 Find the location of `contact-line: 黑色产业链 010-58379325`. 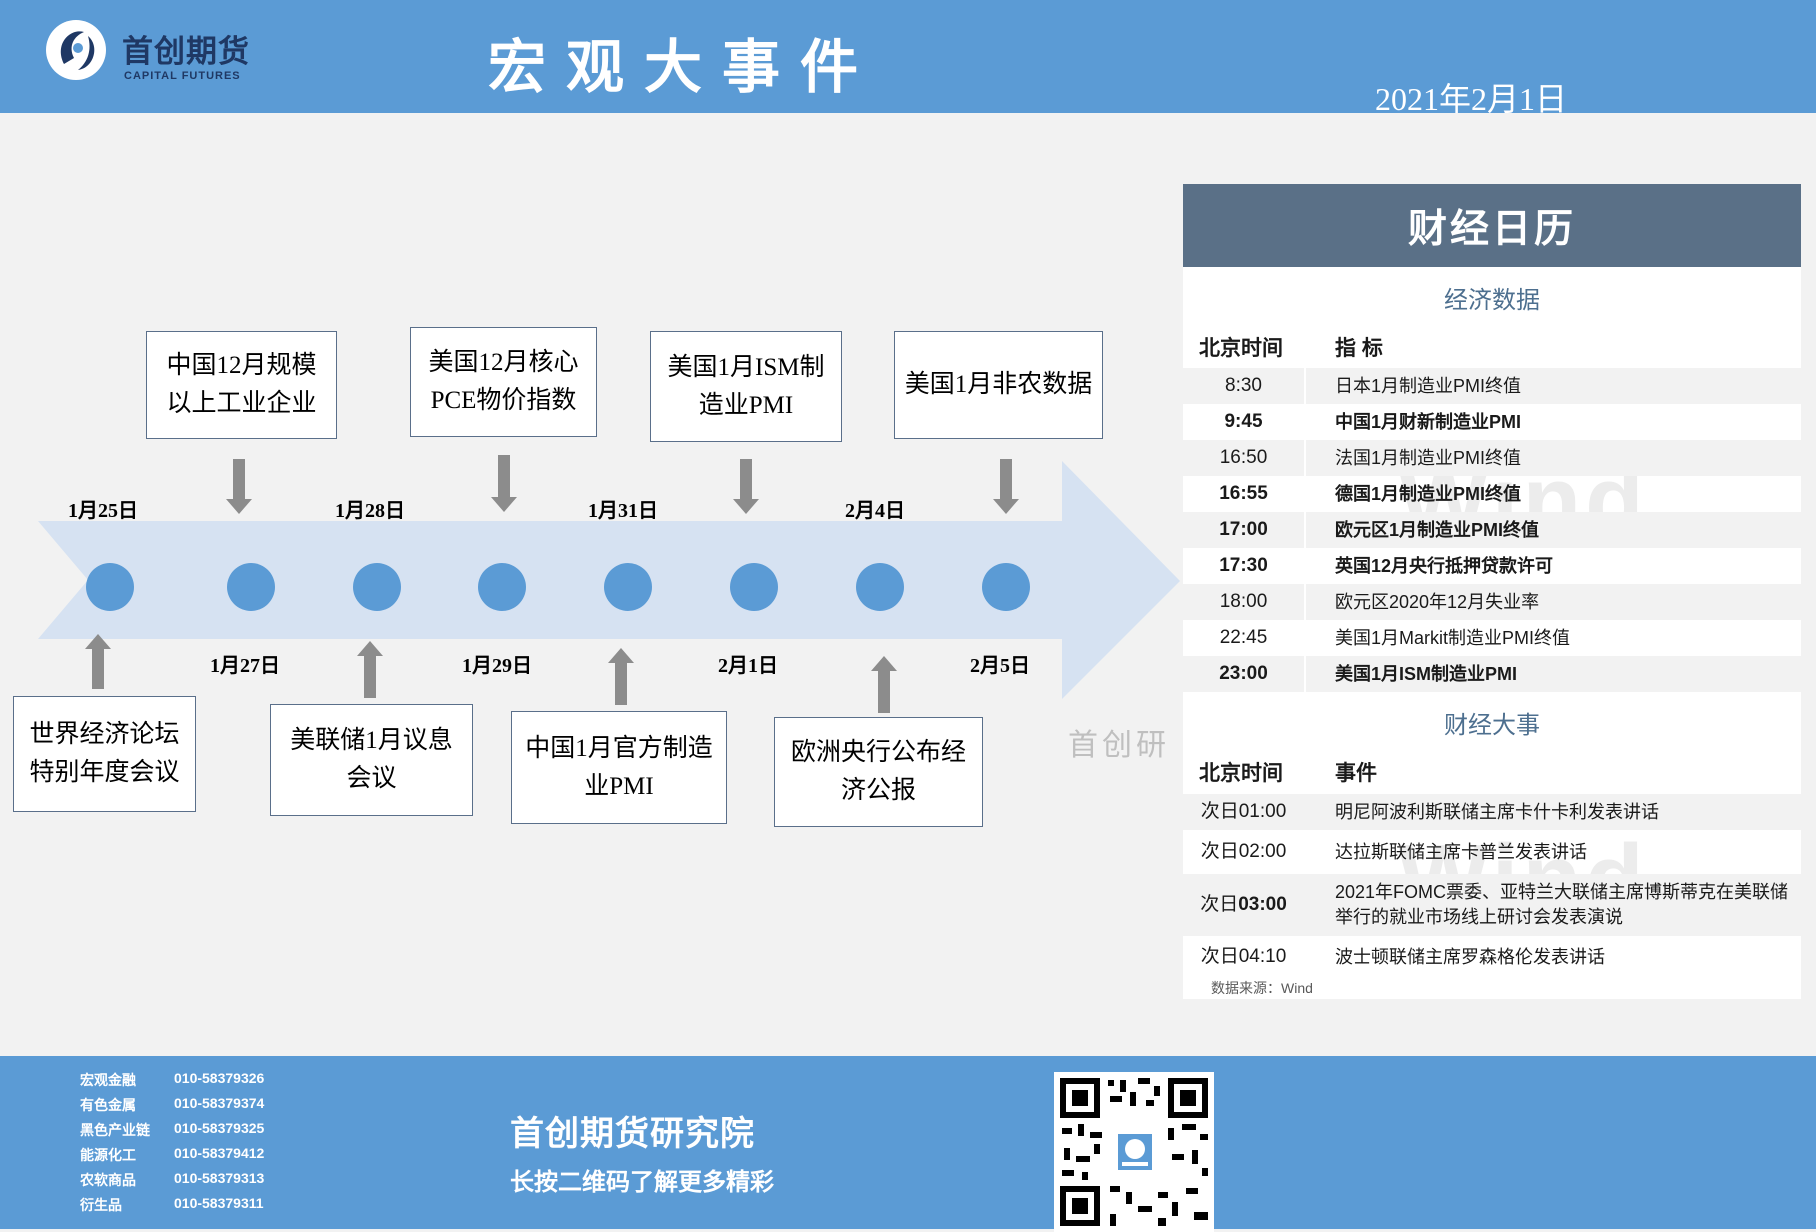

contact-line: 黑色产业链 010-58379325 is located at coordinates (172, 1129).